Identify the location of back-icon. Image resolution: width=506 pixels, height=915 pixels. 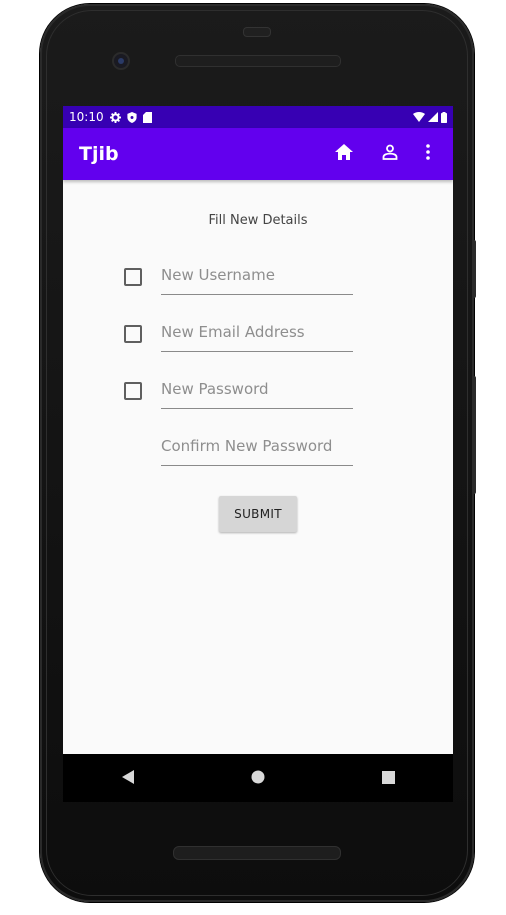
(128, 778).